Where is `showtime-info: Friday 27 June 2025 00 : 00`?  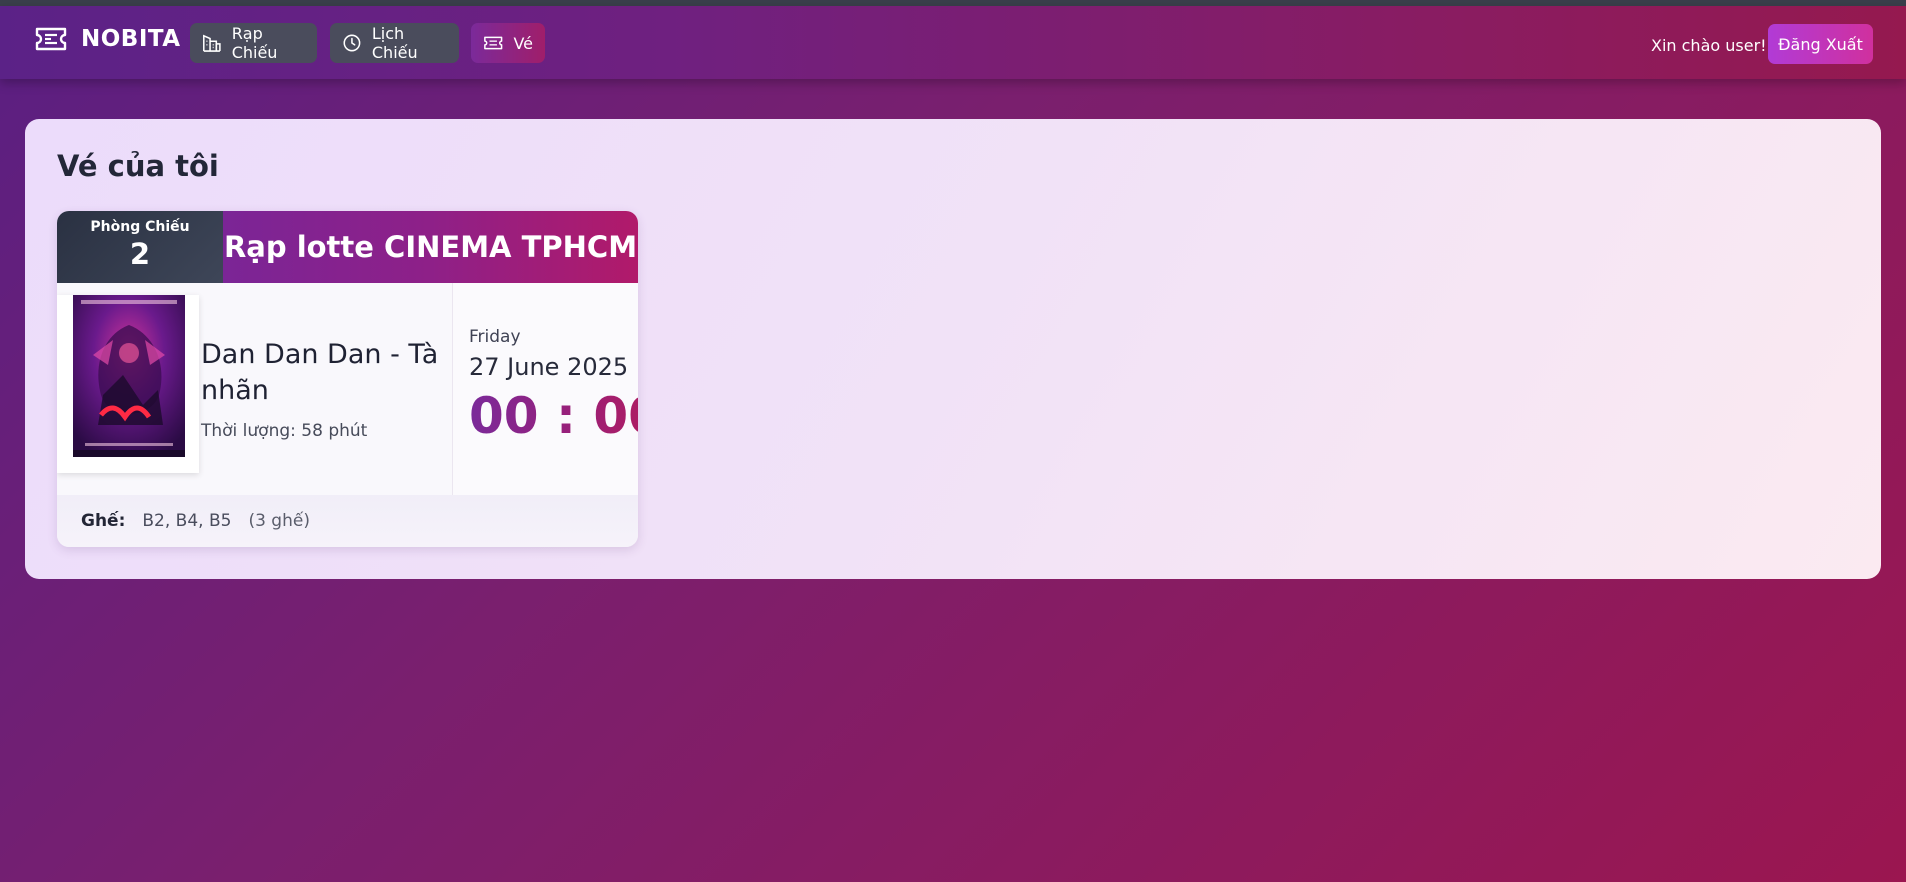 showtime-info: Friday 27 June 2025 00 : 00 is located at coordinates (545, 389).